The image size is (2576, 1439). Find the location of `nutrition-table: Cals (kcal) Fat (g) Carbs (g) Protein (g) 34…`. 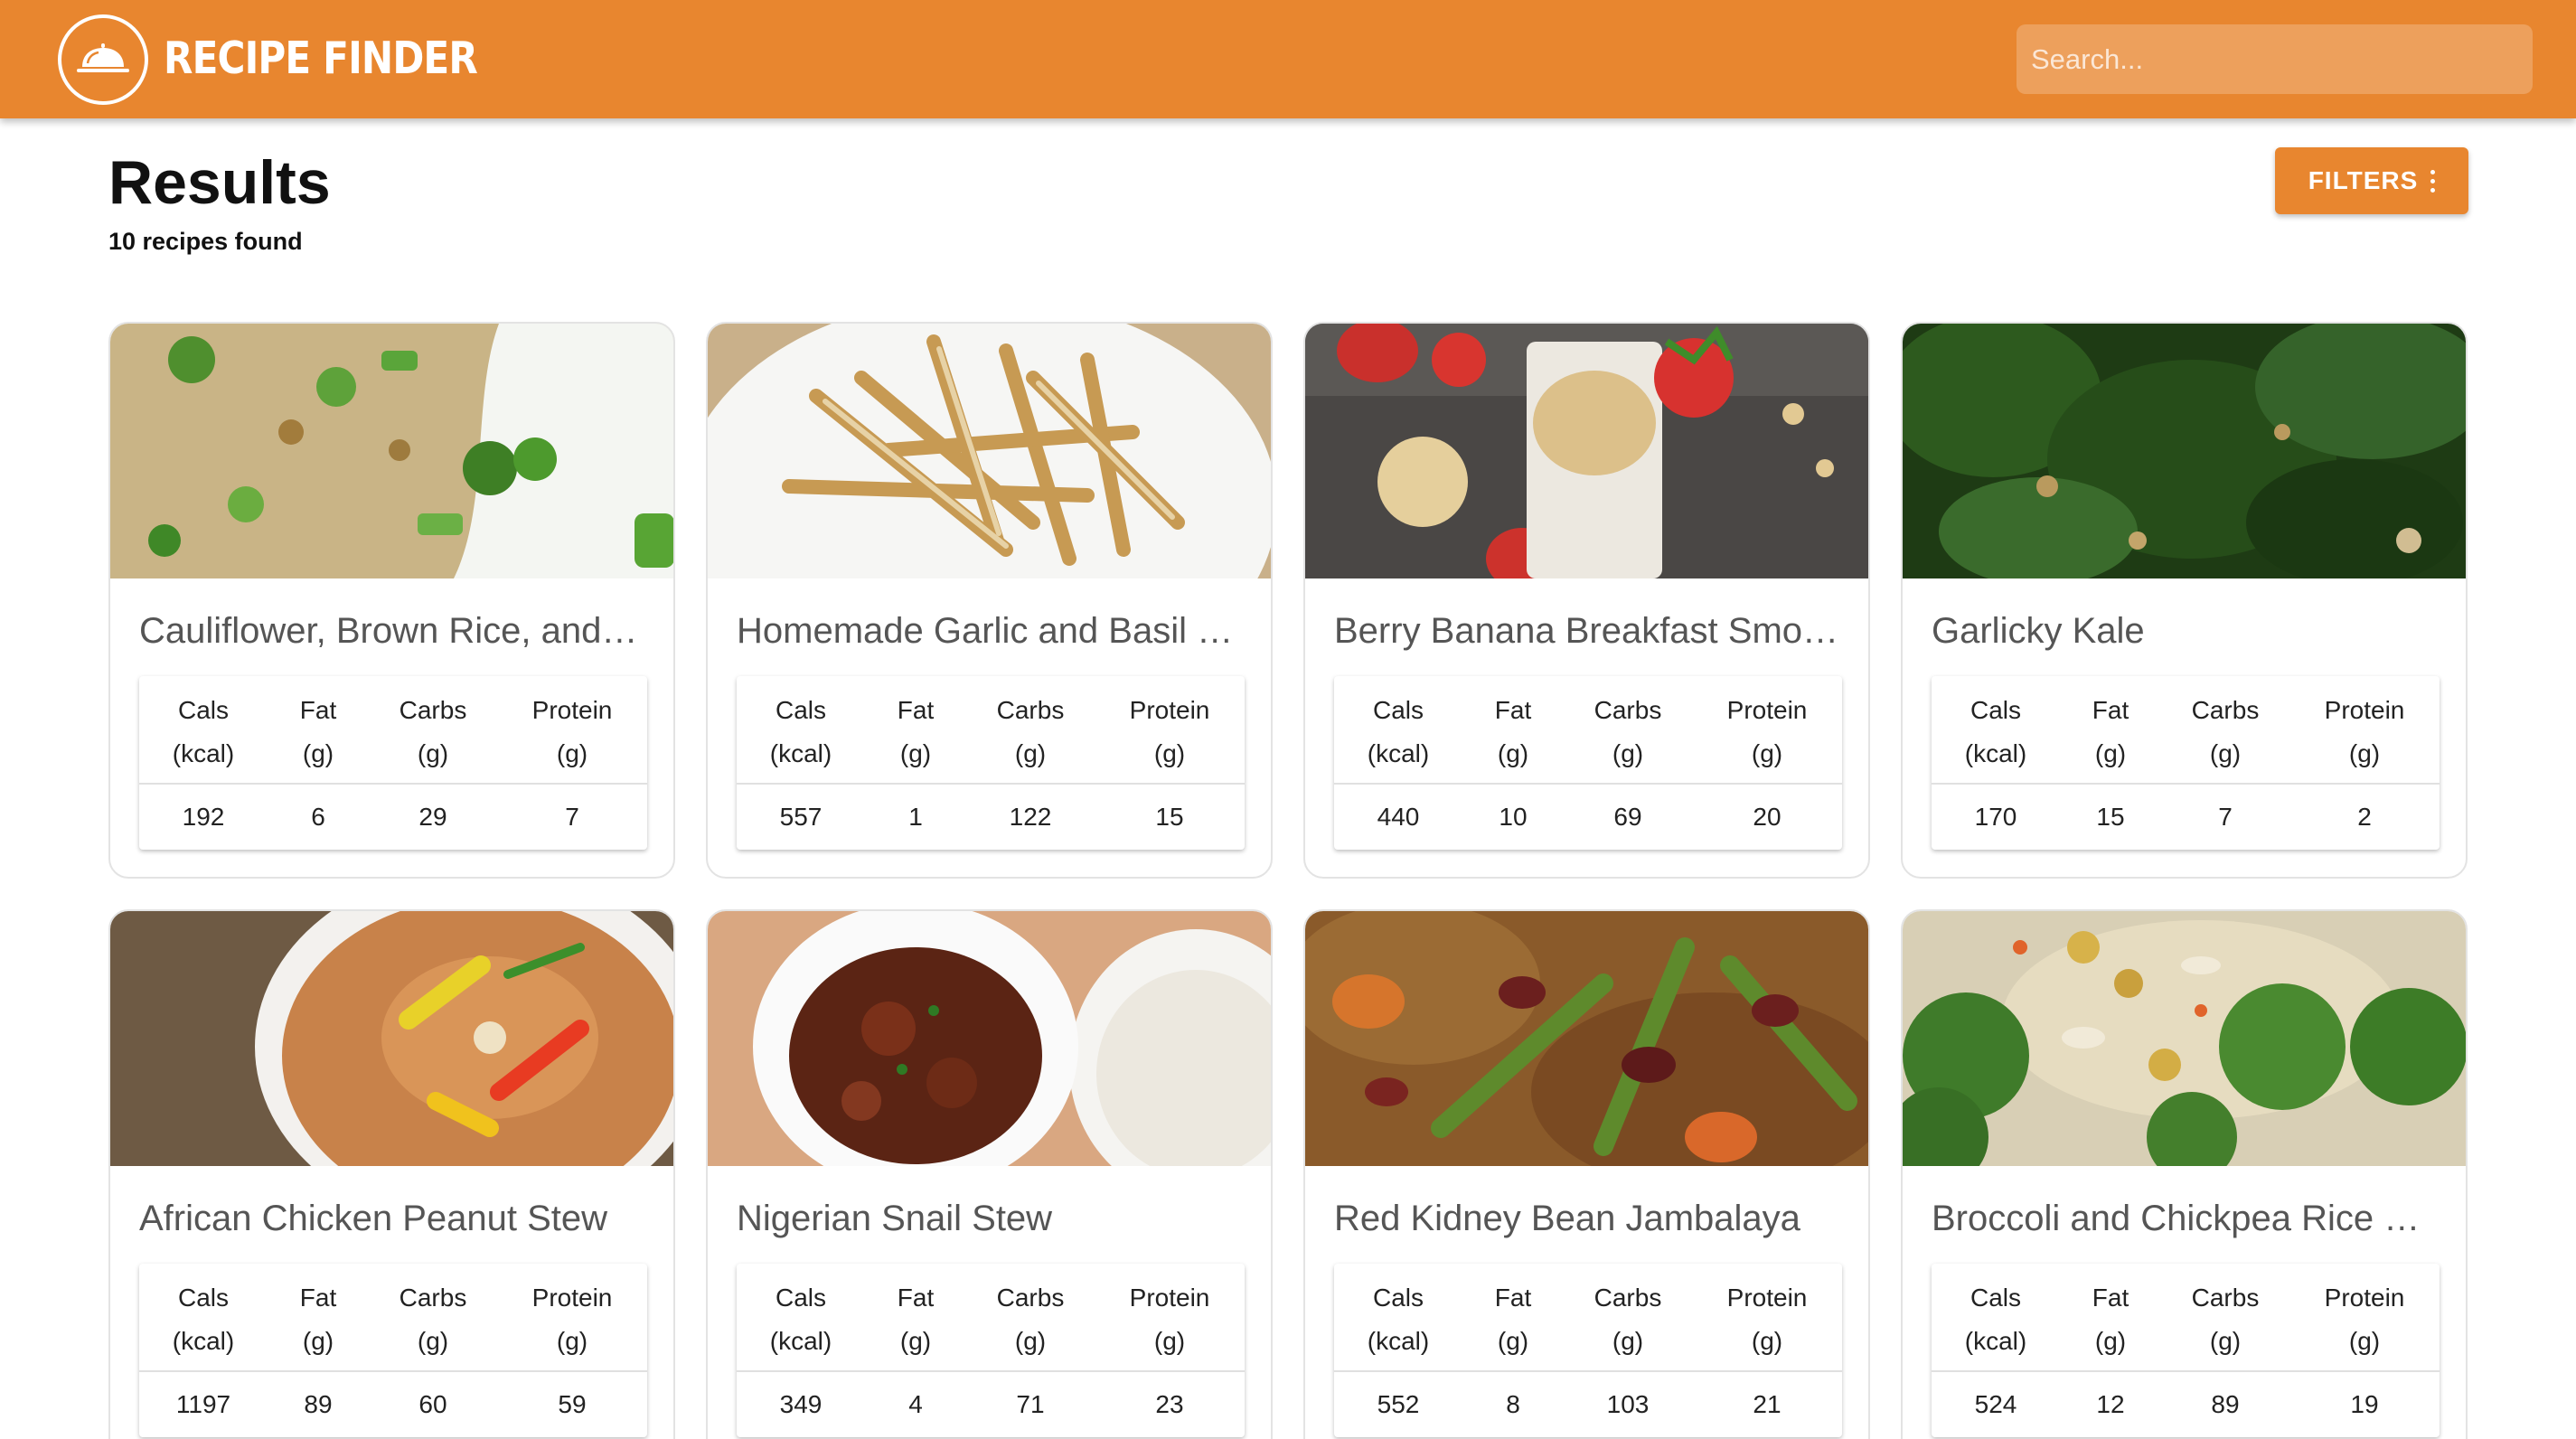

nutrition-table: Cals (kcal) Fat (g) Carbs (g) Protein (g) 34… is located at coordinates (991, 1350).